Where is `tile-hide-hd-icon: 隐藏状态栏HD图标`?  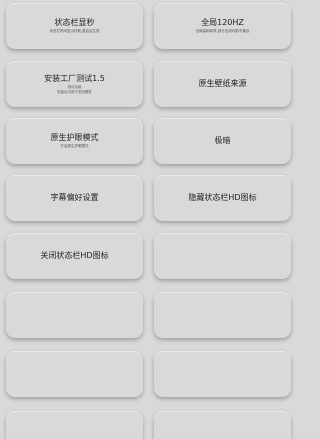 tile-hide-hd-icon: 隐藏状态栏HD图标 is located at coordinates (222, 198).